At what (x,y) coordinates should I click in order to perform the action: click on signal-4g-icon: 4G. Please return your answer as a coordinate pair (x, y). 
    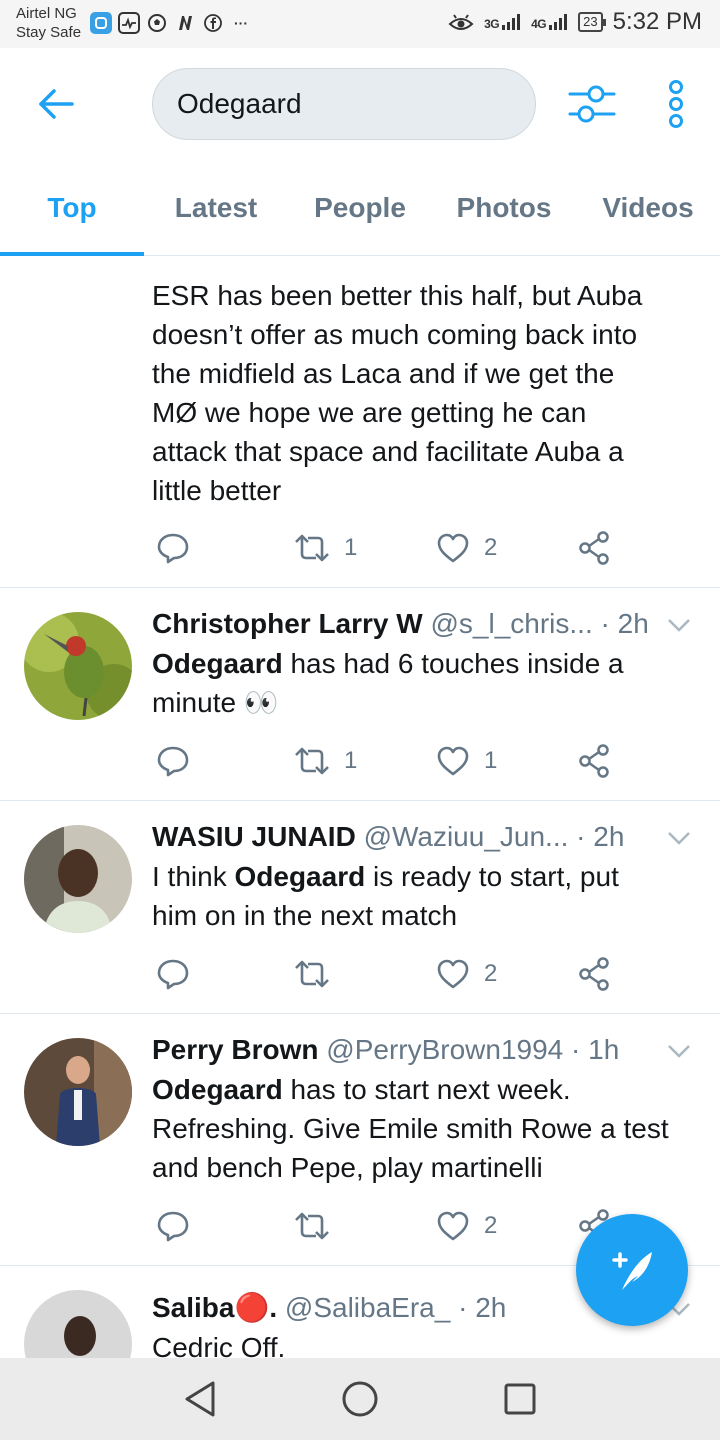
    Looking at the image, I should click on (549, 22).